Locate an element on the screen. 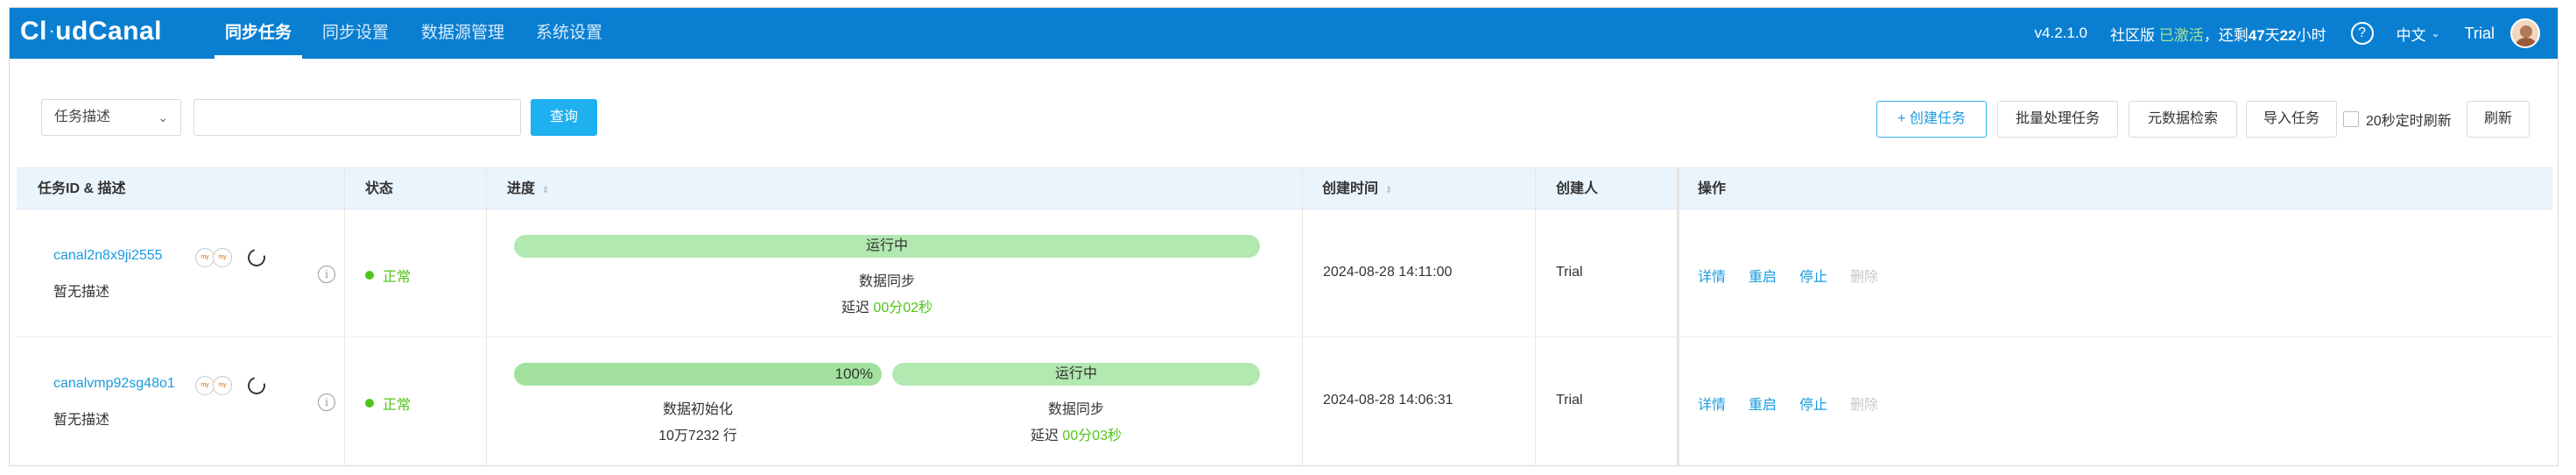  days-unit: 天 is located at coordinates (2272, 35).